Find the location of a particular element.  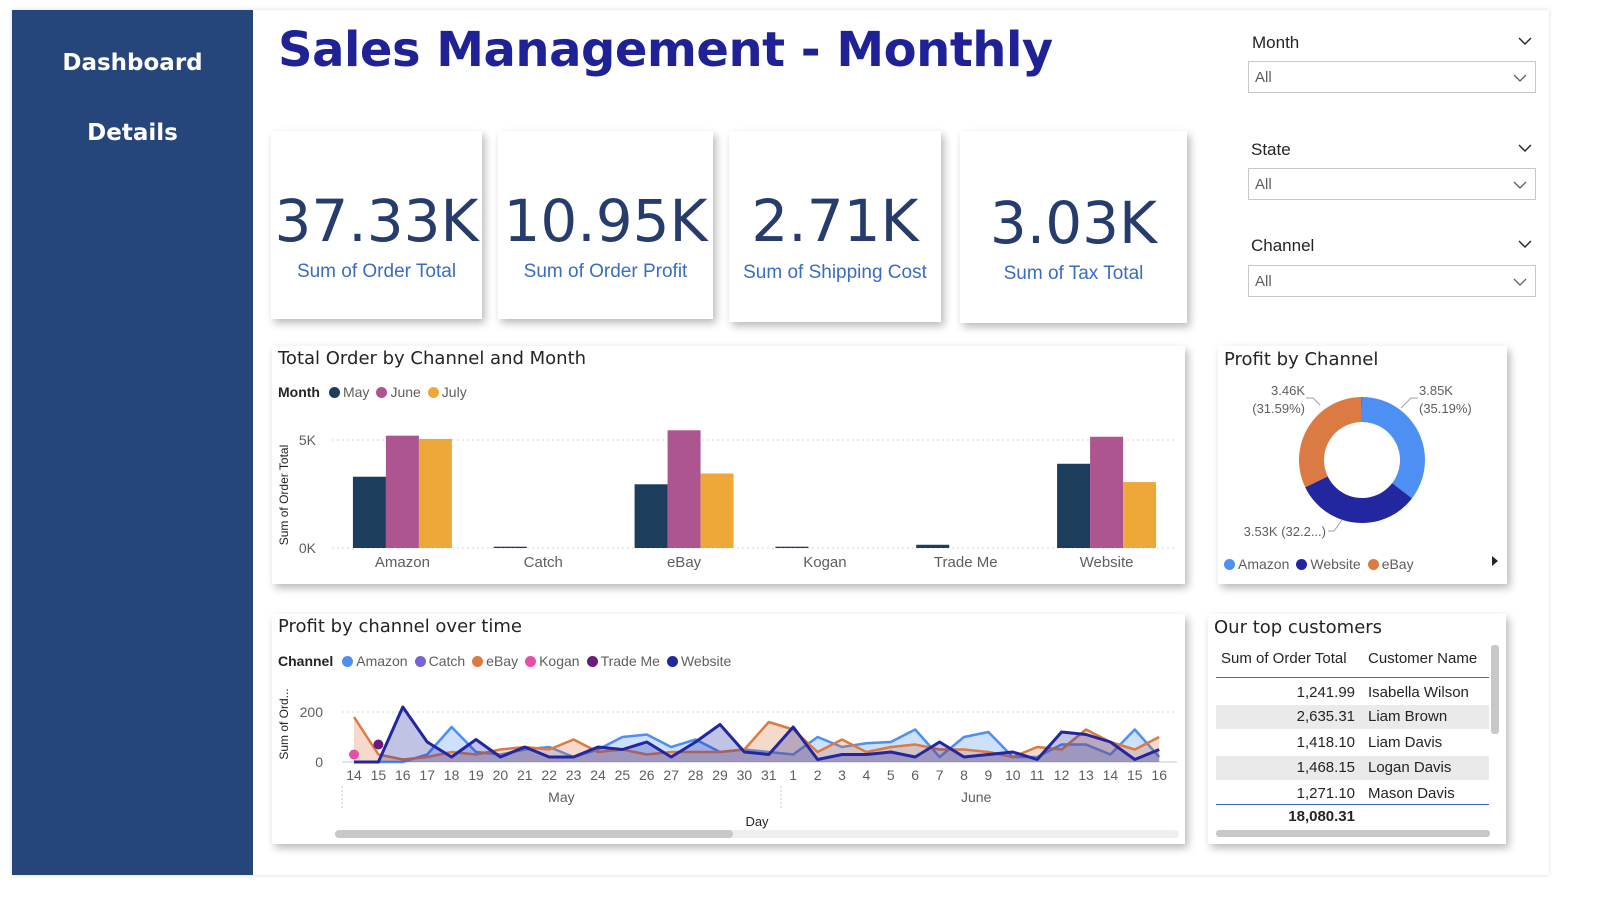

donut-chart-legend: Amazon Website eBay is located at coordinates (1322, 564).